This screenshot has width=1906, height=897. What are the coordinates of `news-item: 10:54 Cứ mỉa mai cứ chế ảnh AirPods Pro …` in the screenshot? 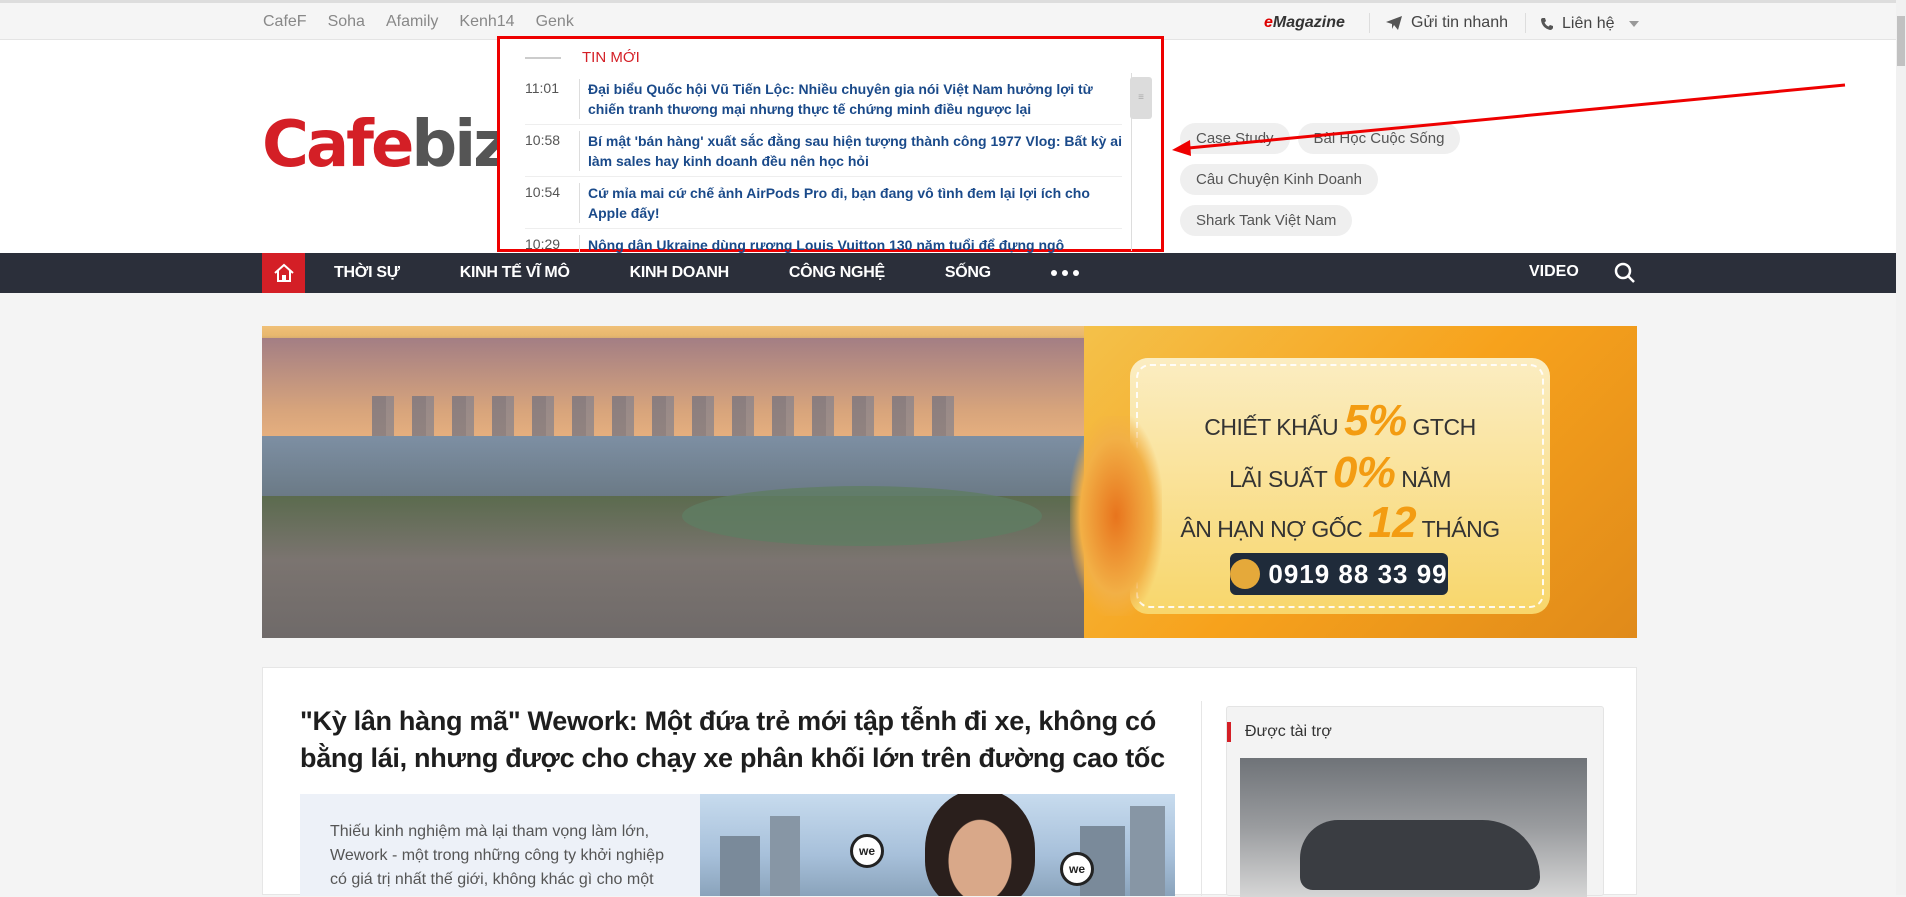 It's located at (823, 203).